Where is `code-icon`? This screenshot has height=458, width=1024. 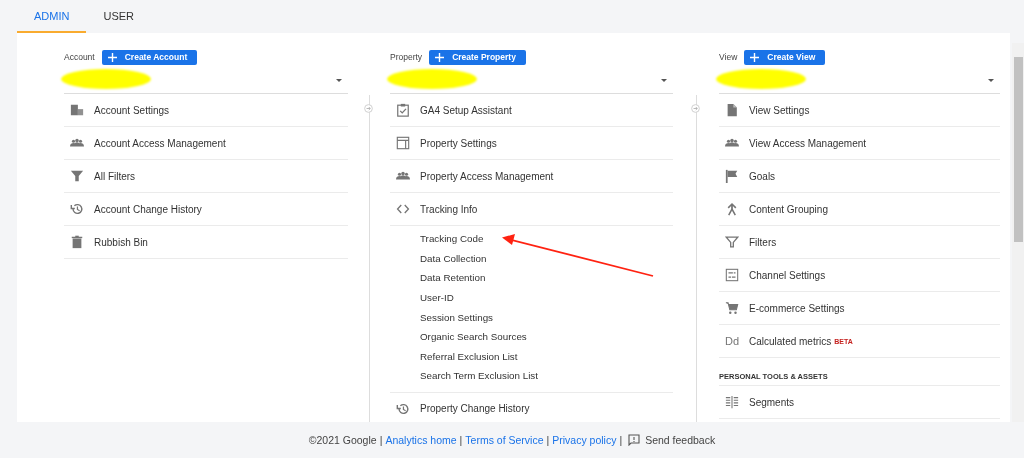 code-icon is located at coordinates (403, 209).